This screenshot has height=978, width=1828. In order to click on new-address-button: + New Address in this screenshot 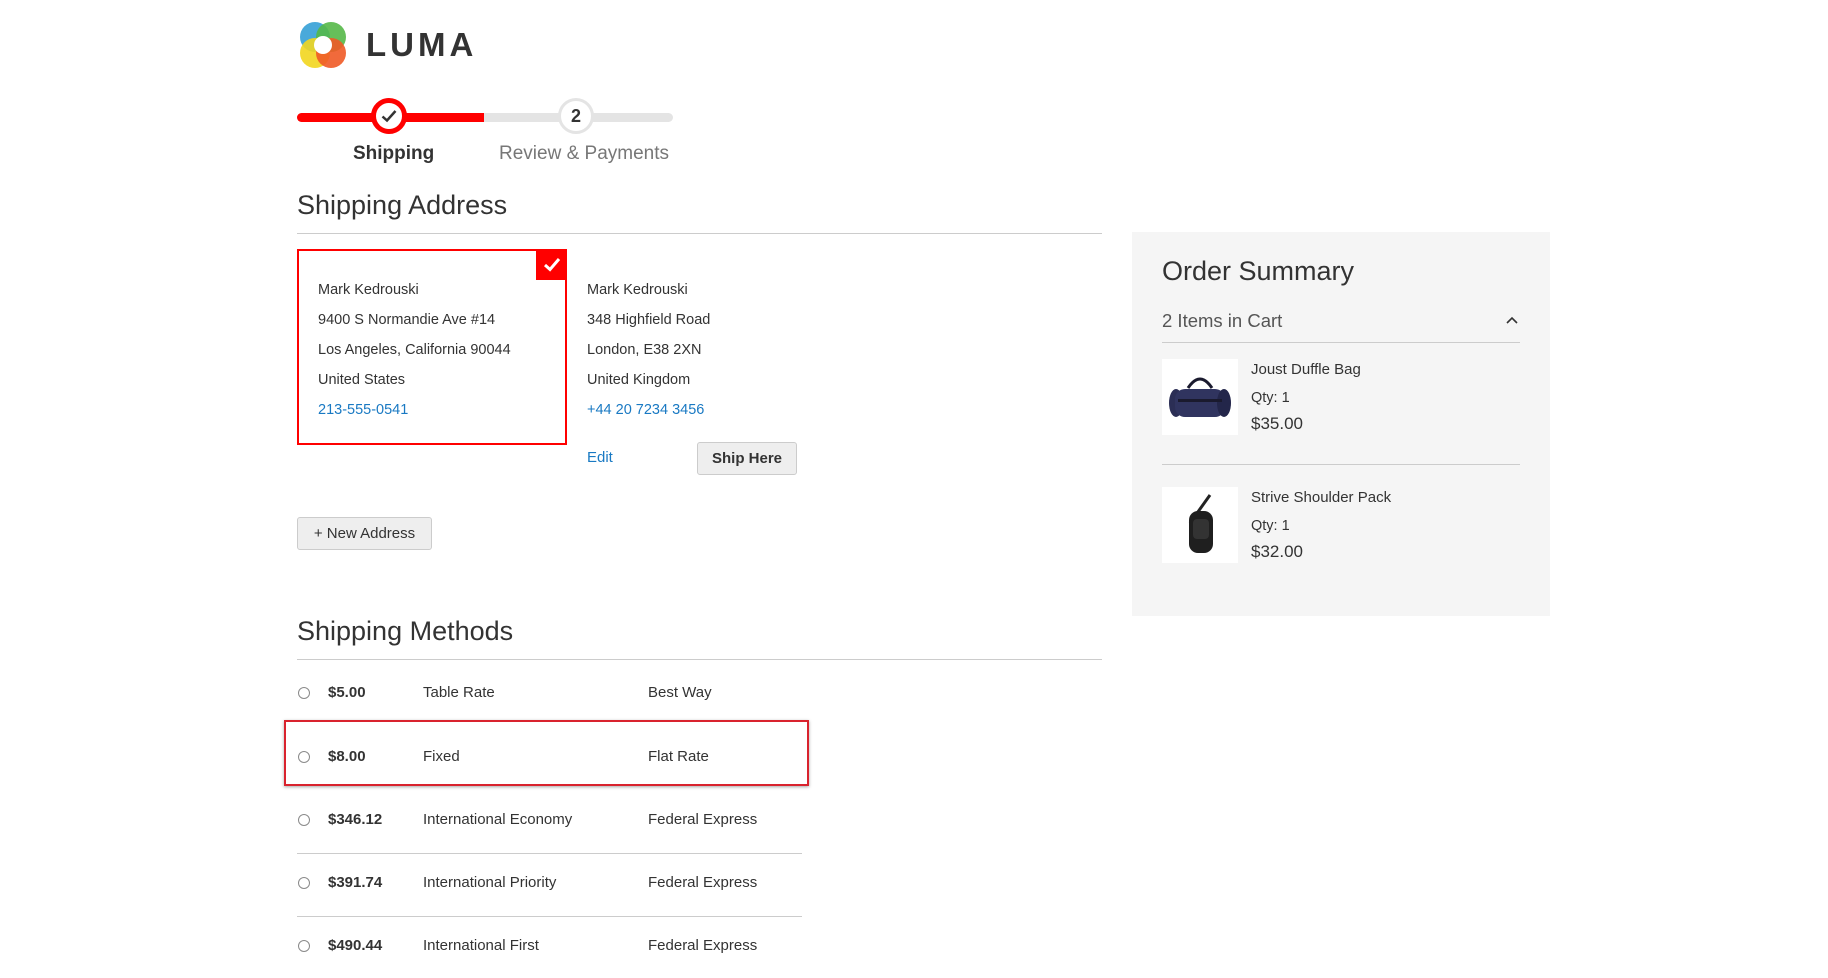, I will do `click(364, 533)`.